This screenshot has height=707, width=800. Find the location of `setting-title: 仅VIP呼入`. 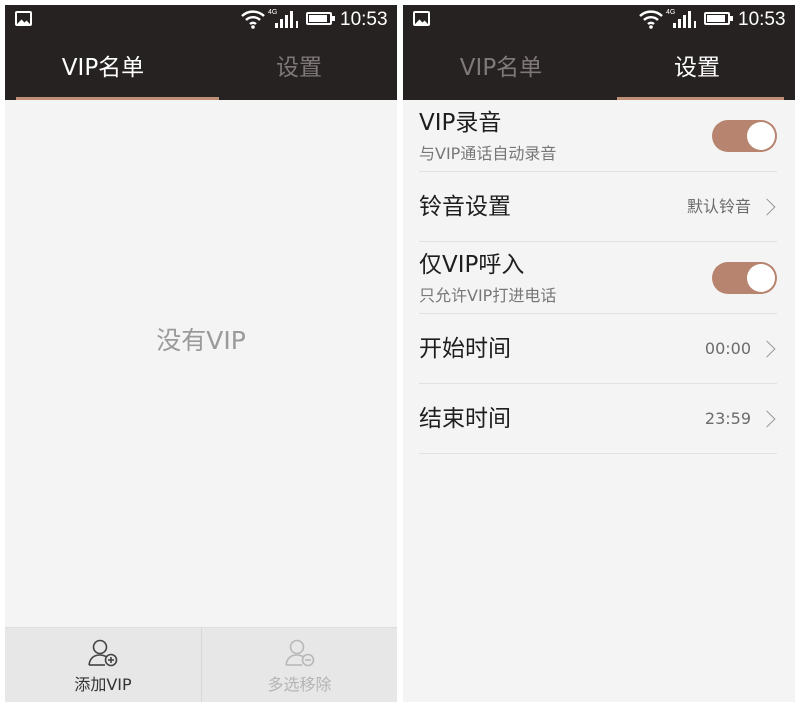

setting-title: 仅VIP呼入 is located at coordinates (472, 265).